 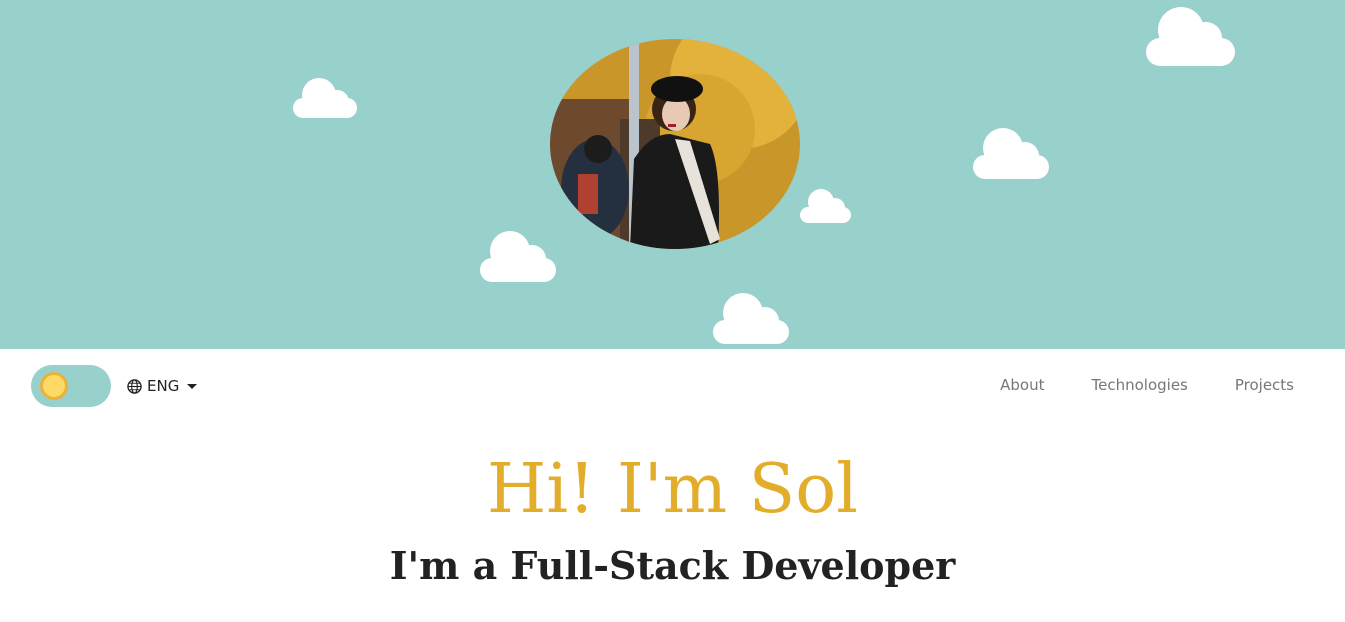 What do you see at coordinates (675, 144) in the screenshot?
I see `avatar` at bounding box center [675, 144].